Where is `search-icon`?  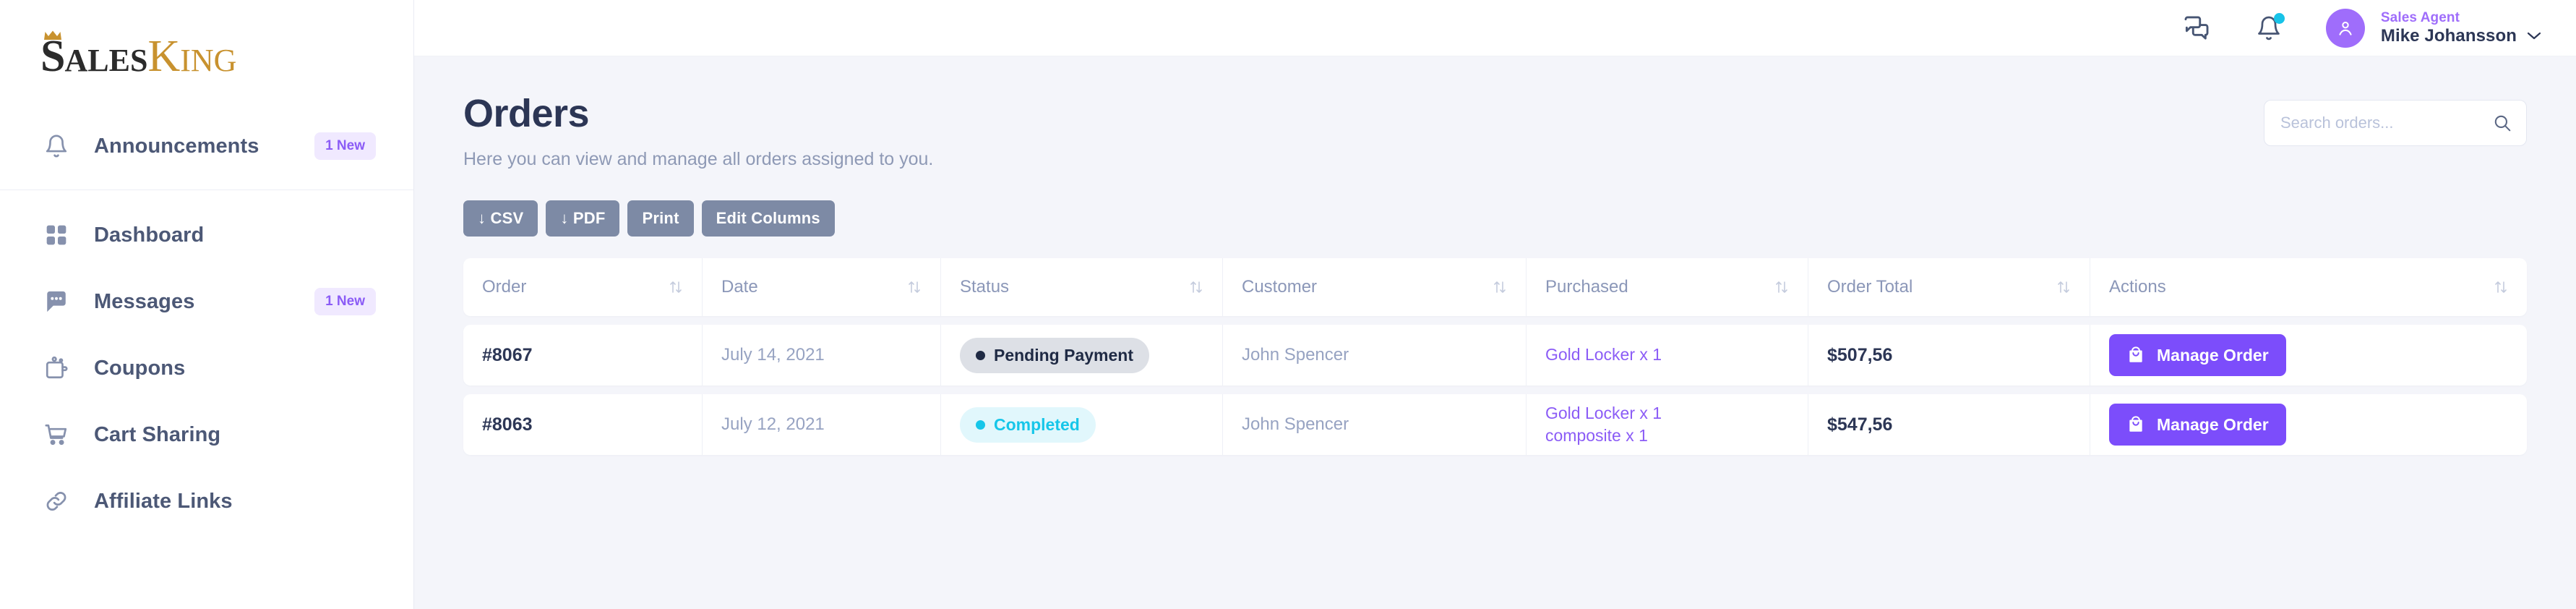
search-icon is located at coordinates (2503, 123).